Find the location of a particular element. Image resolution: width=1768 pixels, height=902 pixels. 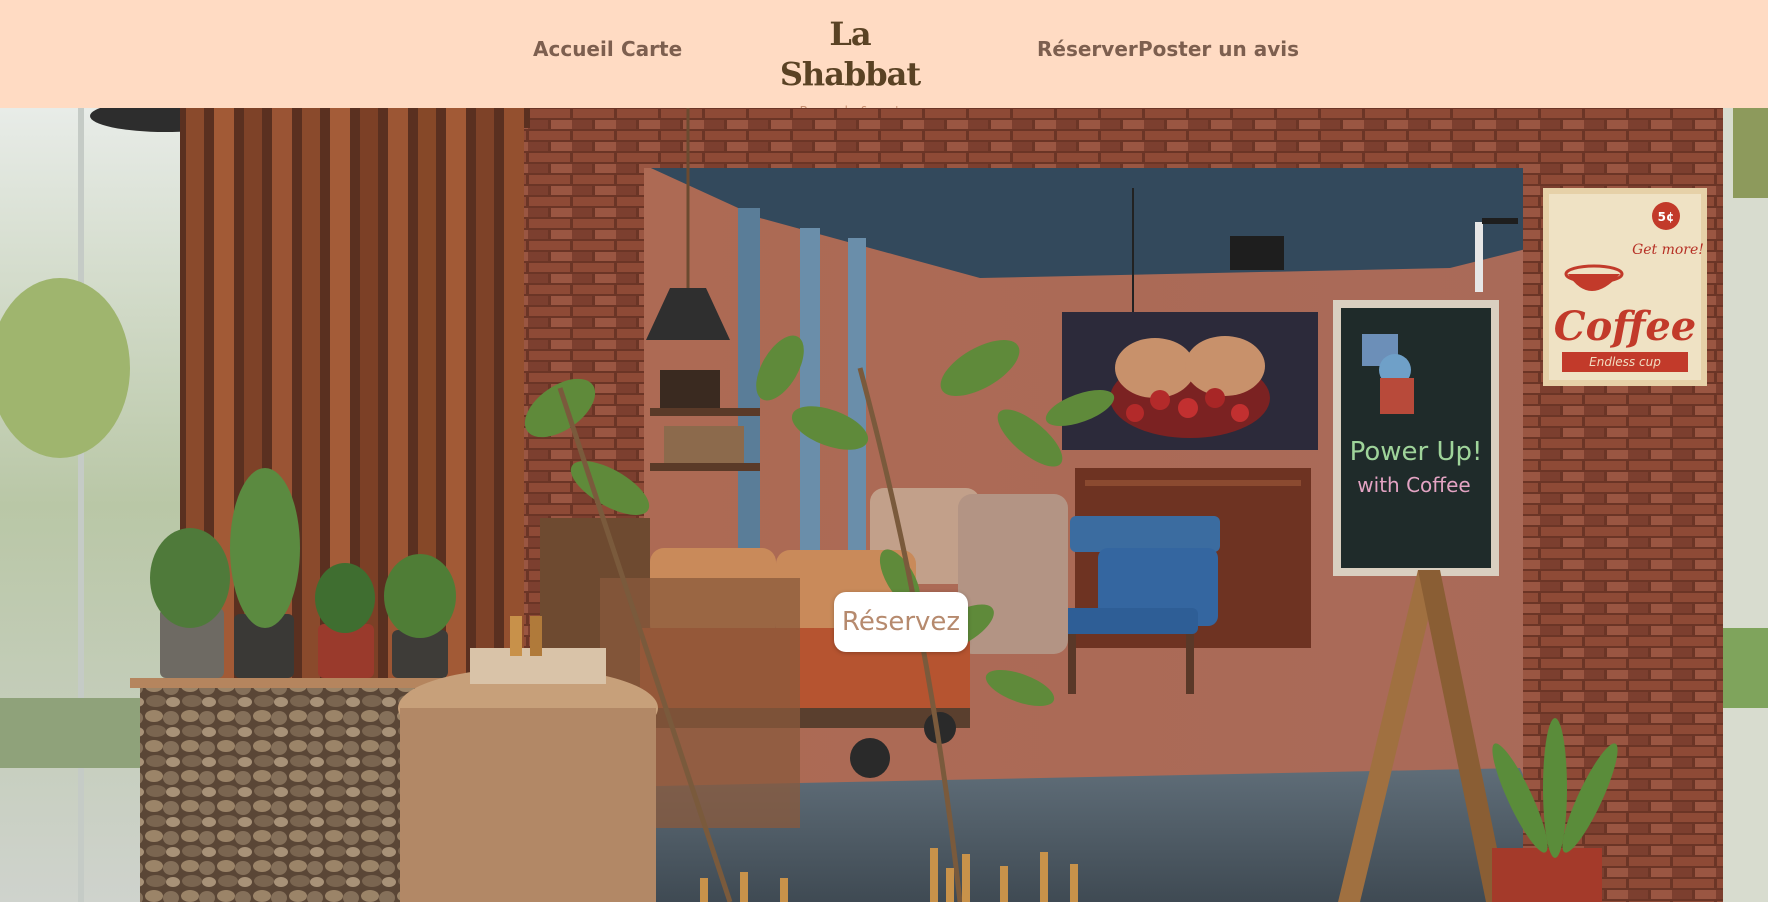

nav-link-carte: Carte is located at coordinates (651, 49).